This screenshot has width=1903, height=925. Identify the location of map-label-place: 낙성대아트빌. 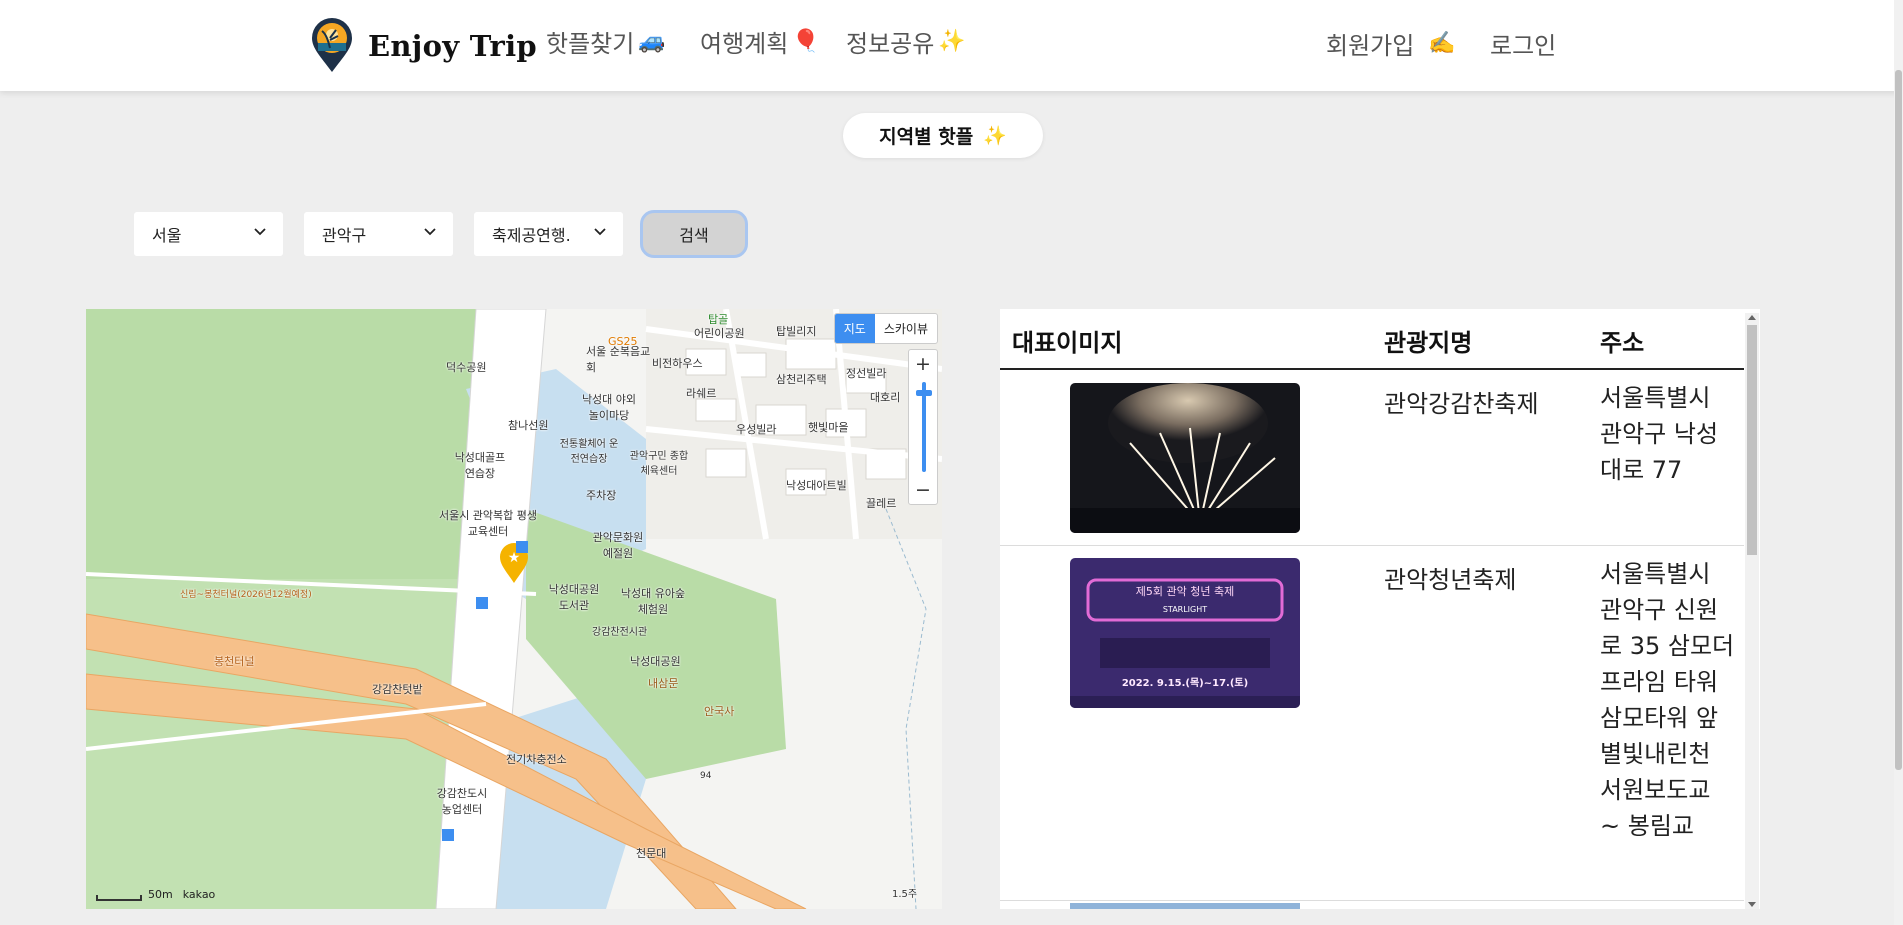
(816, 485).